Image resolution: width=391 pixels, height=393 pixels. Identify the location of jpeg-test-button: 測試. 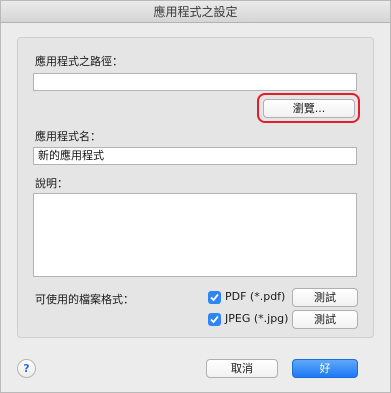
(325, 319).